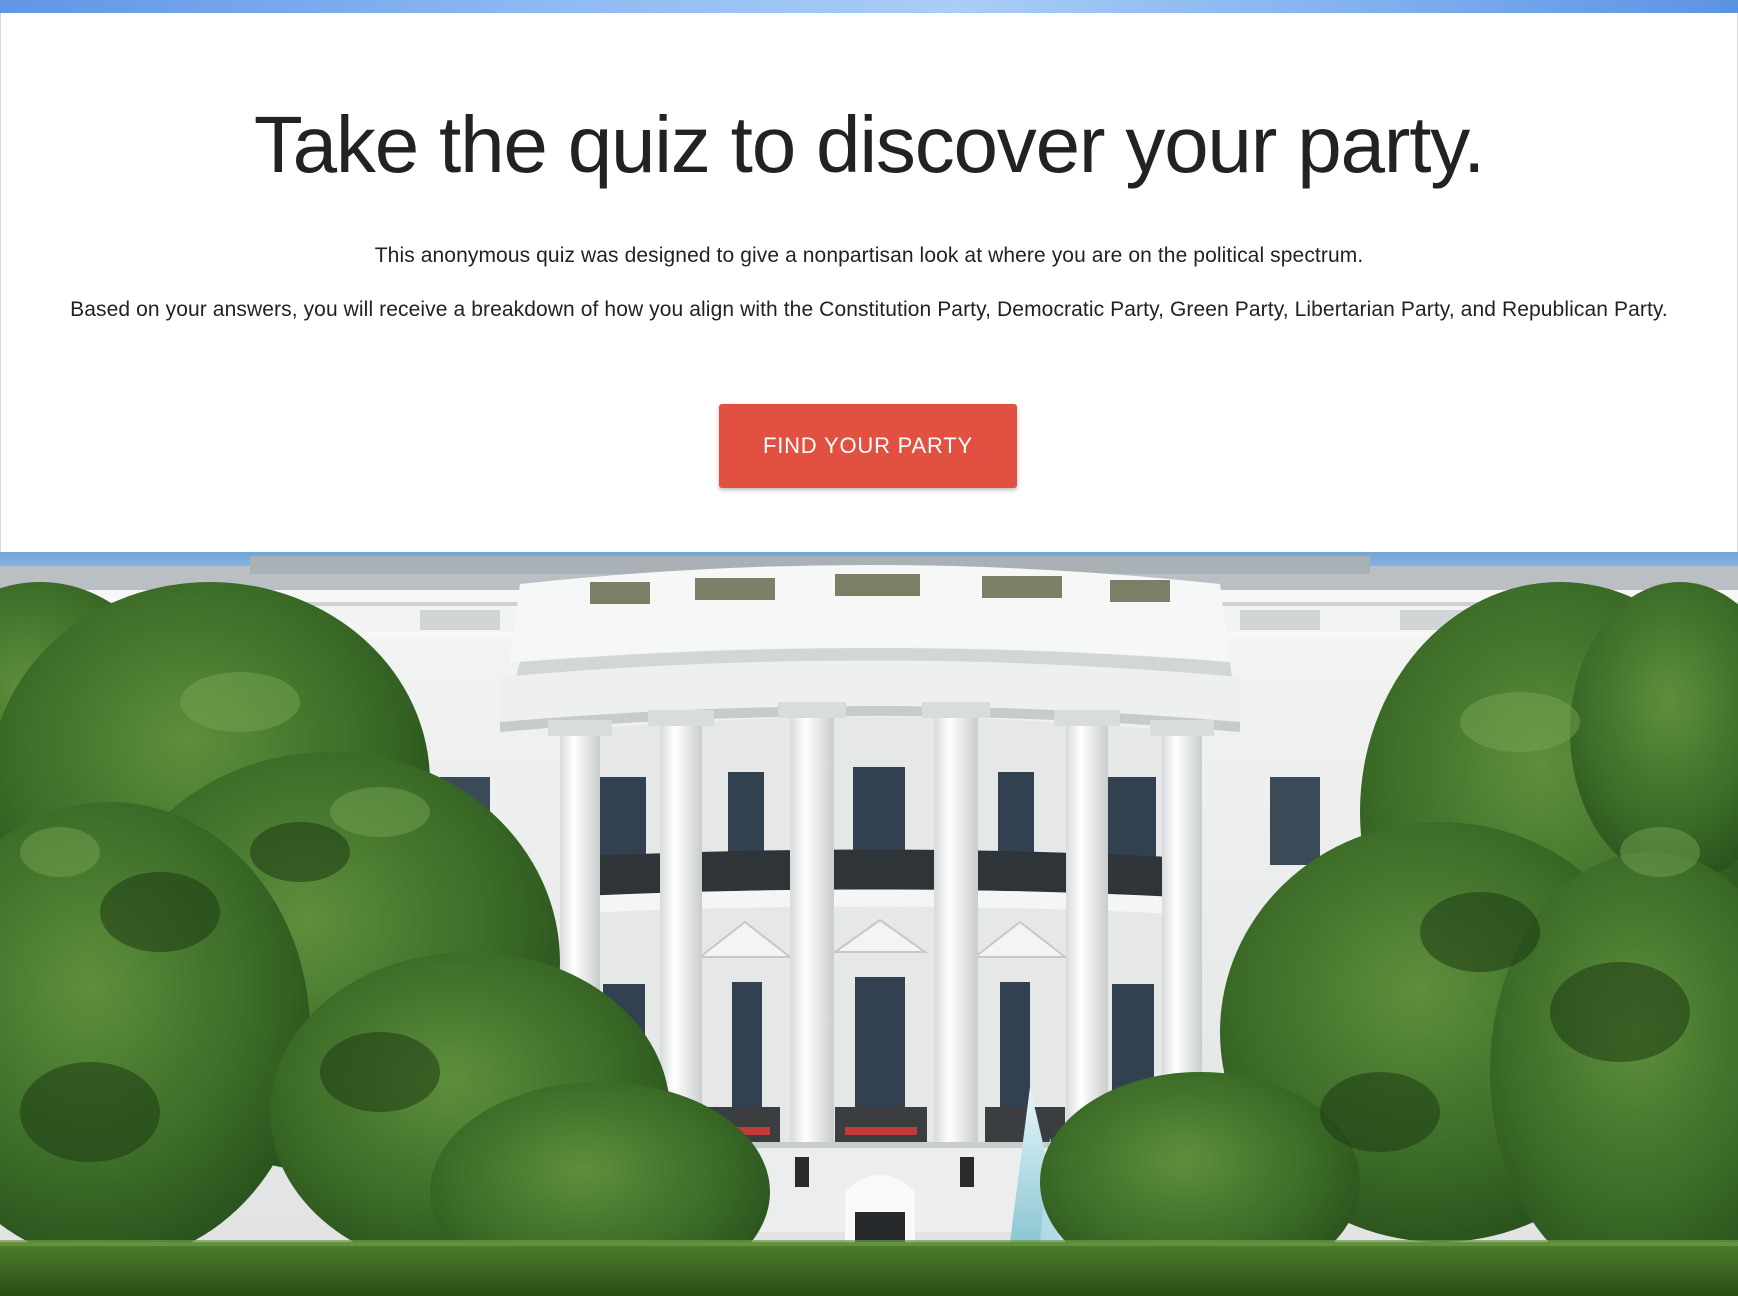  What do you see at coordinates (869, 144) in the screenshot?
I see `page-title: Take the quiz to discover your party.` at bounding box center [869, 144].